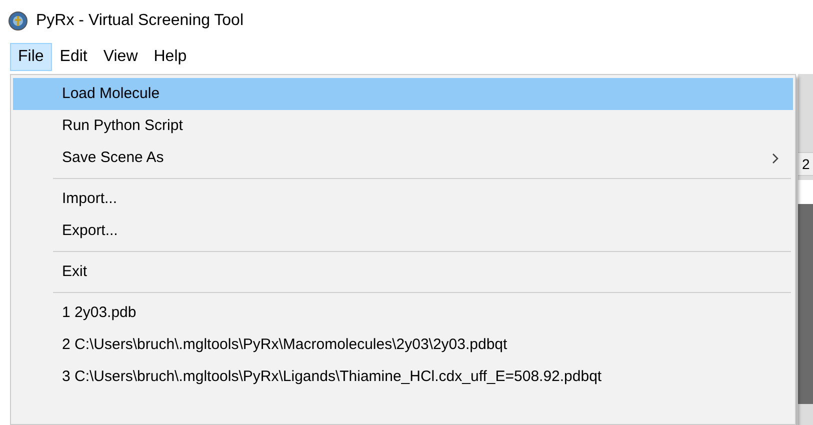 This screenshot has height=425, width=813. Describe the element at coordinates (403, 313) in the screenshot. I see `menu-item: 1 2y03.pdb` at that location.